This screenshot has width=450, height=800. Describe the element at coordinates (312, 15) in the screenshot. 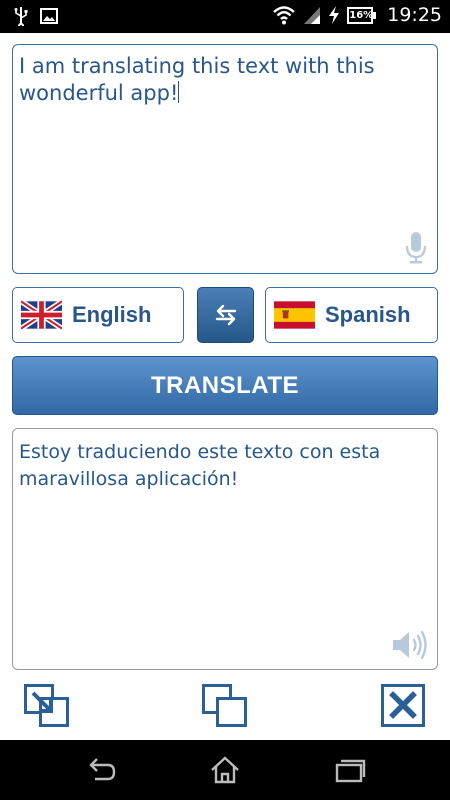

I see `signal-icon` at that location.